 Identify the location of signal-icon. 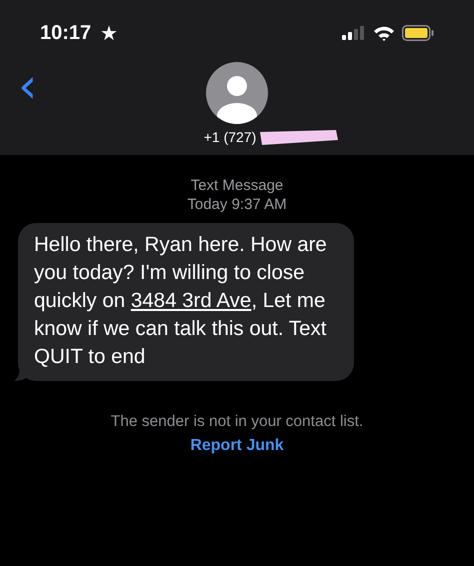
(354, 33).